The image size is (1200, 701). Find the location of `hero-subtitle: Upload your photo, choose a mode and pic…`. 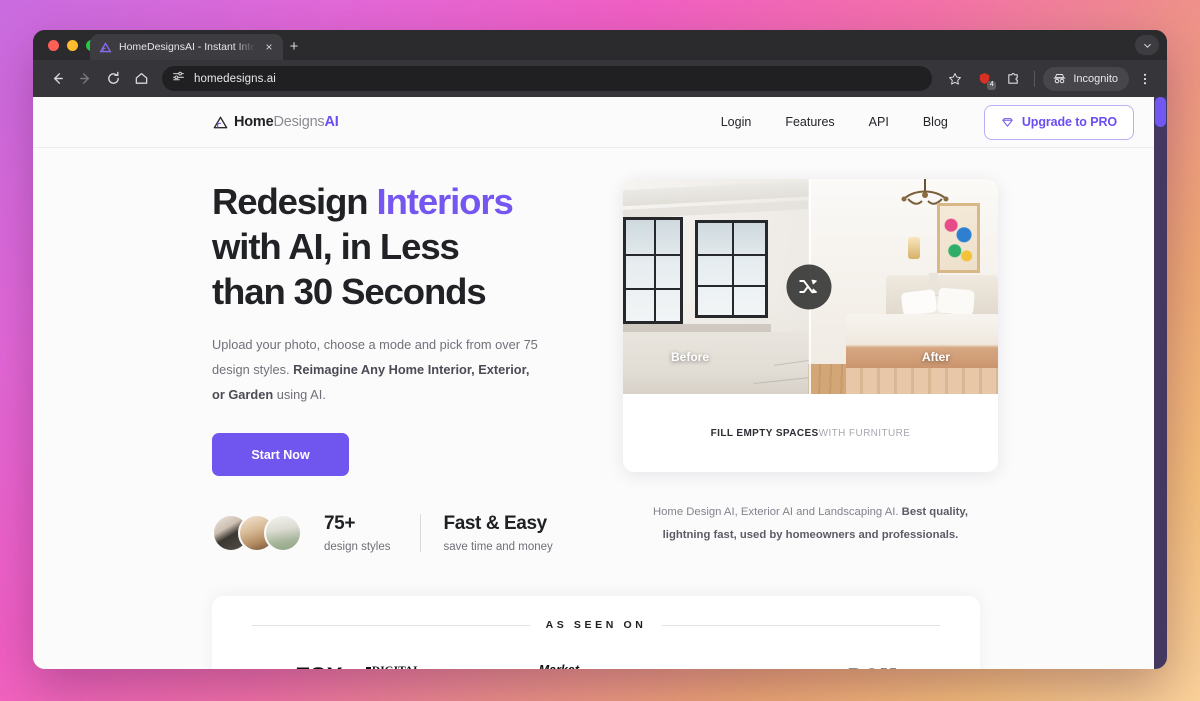

hero-subtitle: Upload your photo, choose a mode and pic… is located at coordinates (377, 369).